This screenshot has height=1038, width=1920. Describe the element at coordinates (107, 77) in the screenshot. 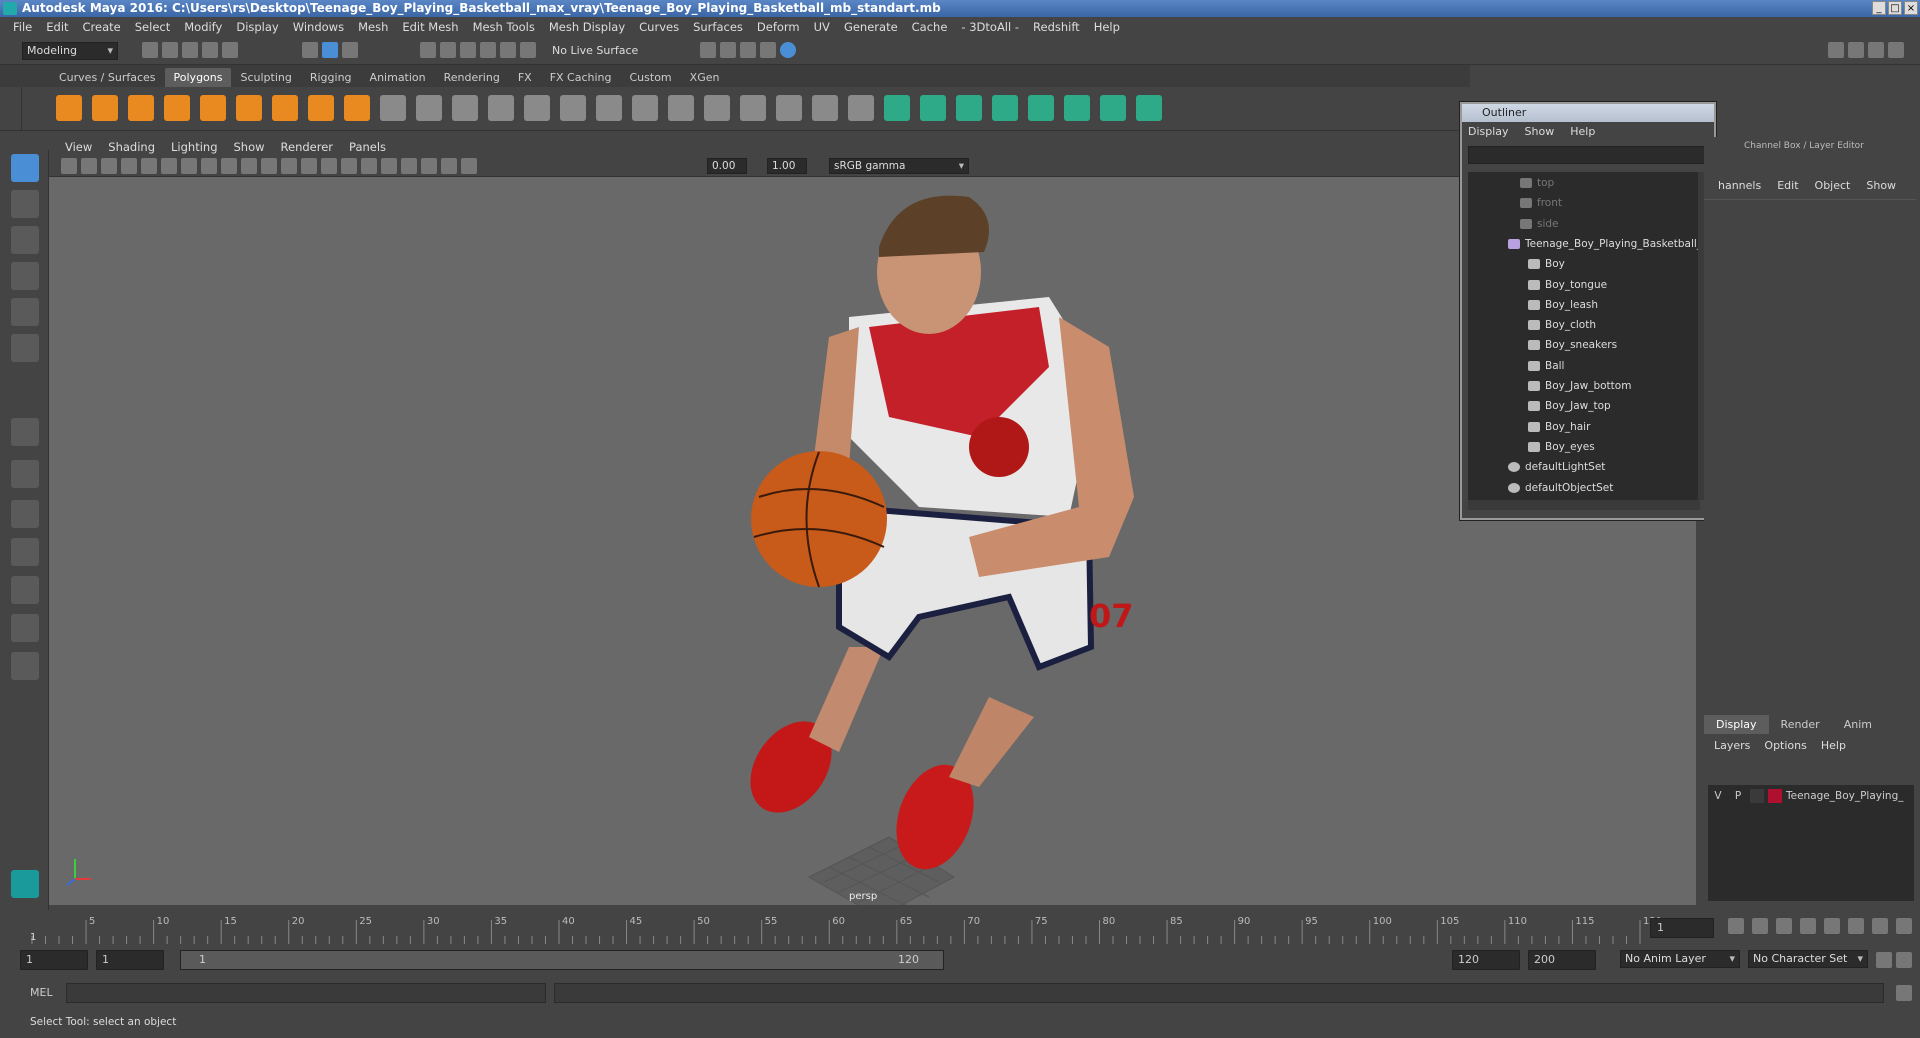

I see `shelf-tab-curves-surfaces: Curves / Surfaces` at that location.